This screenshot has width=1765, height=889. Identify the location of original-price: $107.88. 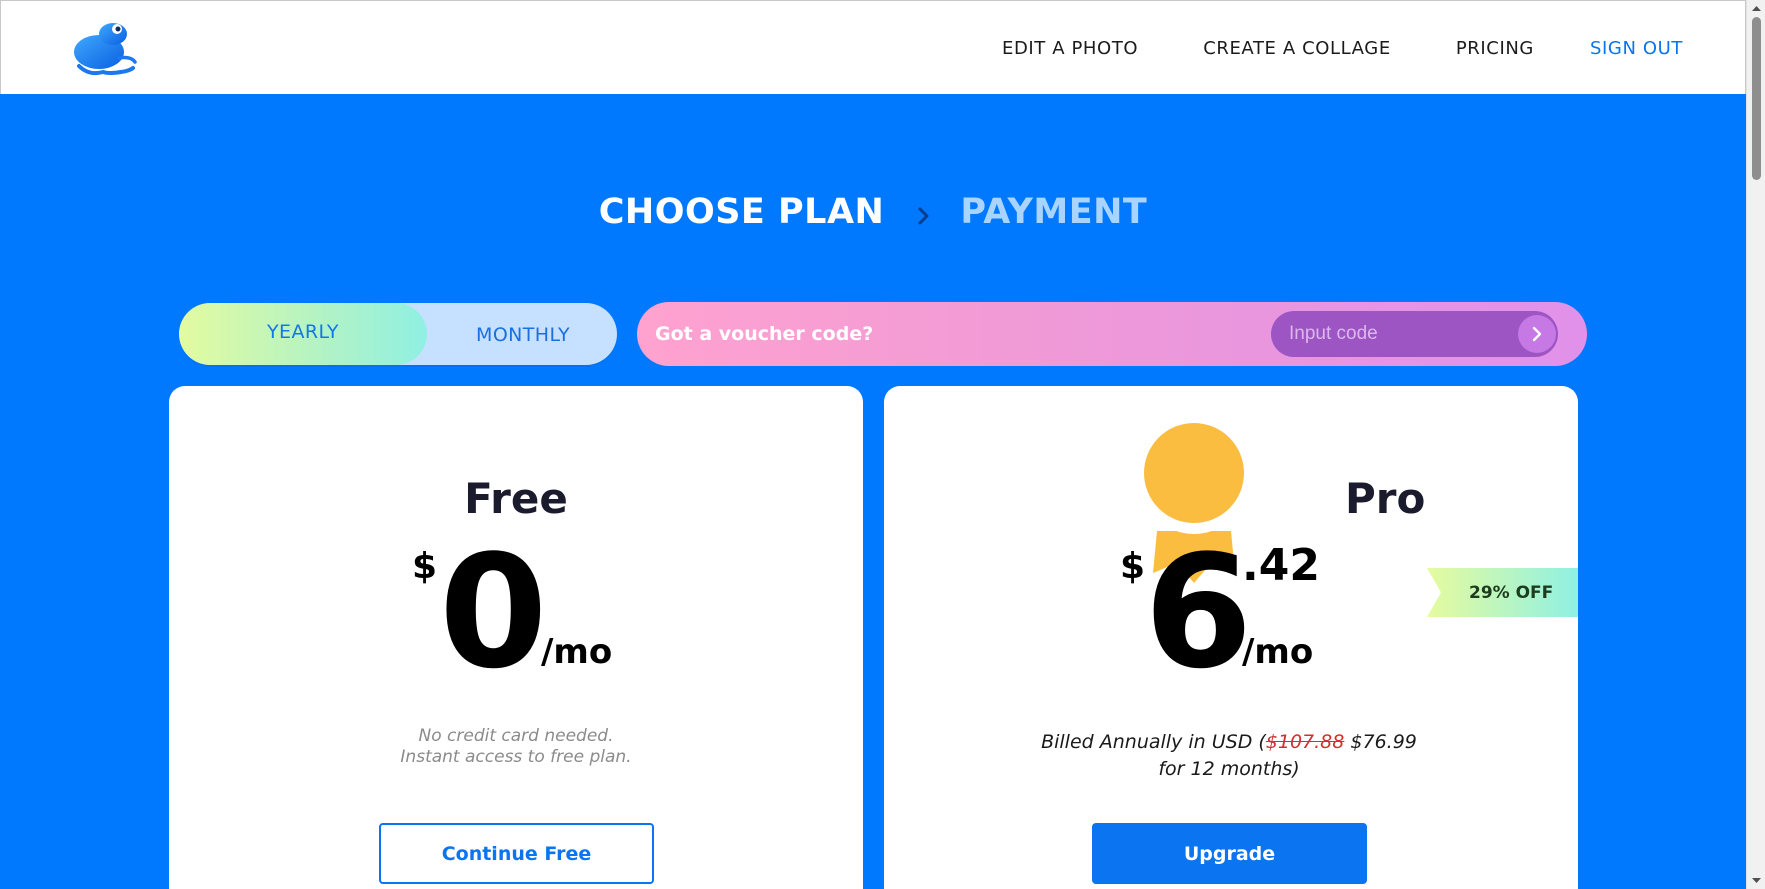
(1305, 742).